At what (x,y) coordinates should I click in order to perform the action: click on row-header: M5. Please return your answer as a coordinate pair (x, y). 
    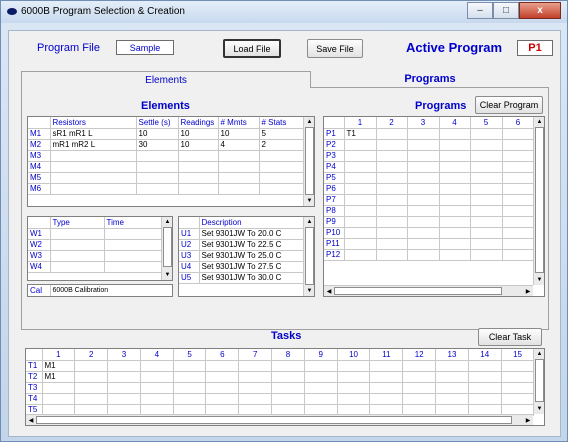
    Looking at the image, I should click on (39, 178).